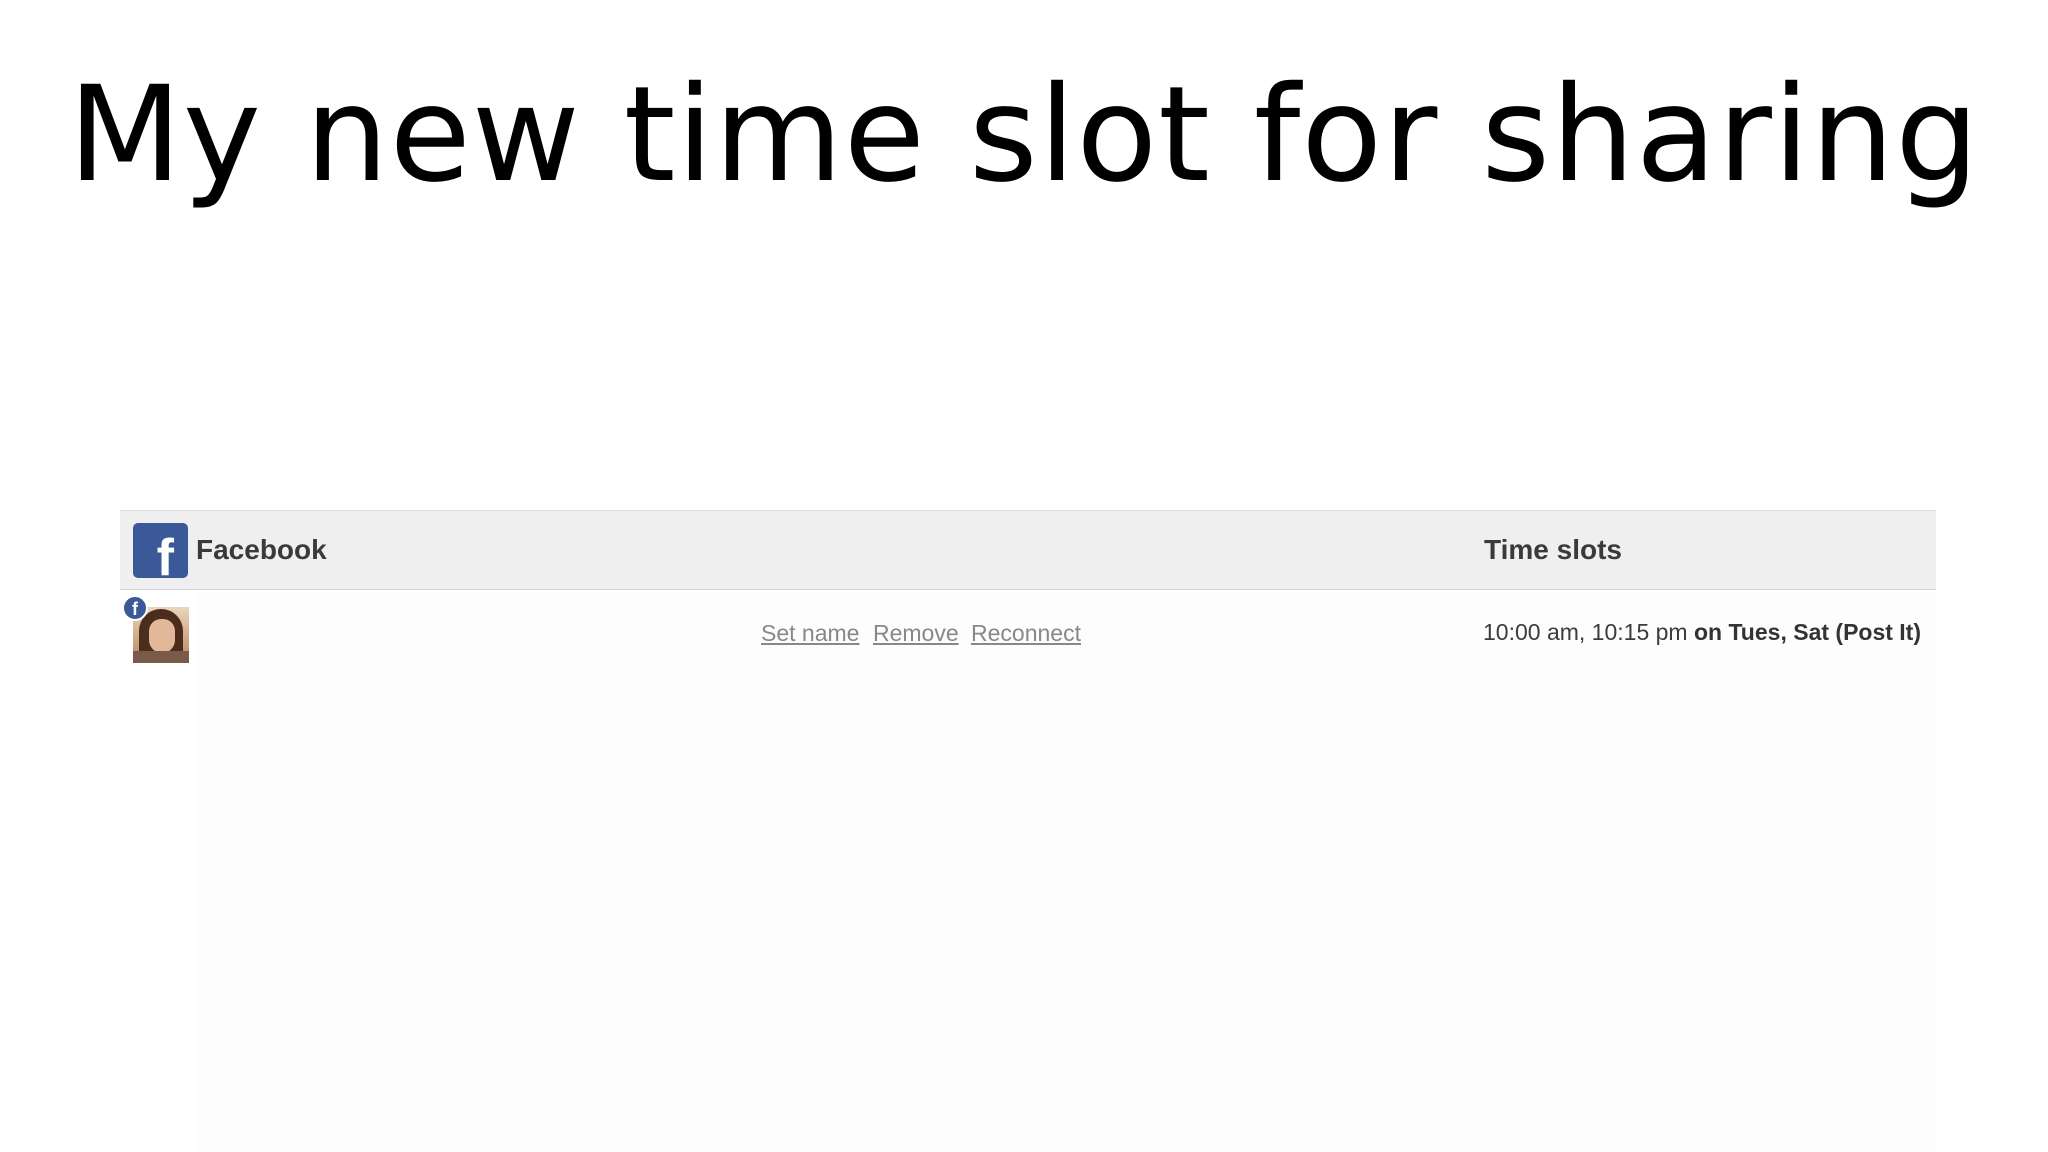  Describe the element at coordinates (135, 608) in the screenshot. I see `facebook-badge-icon: f` at that location.